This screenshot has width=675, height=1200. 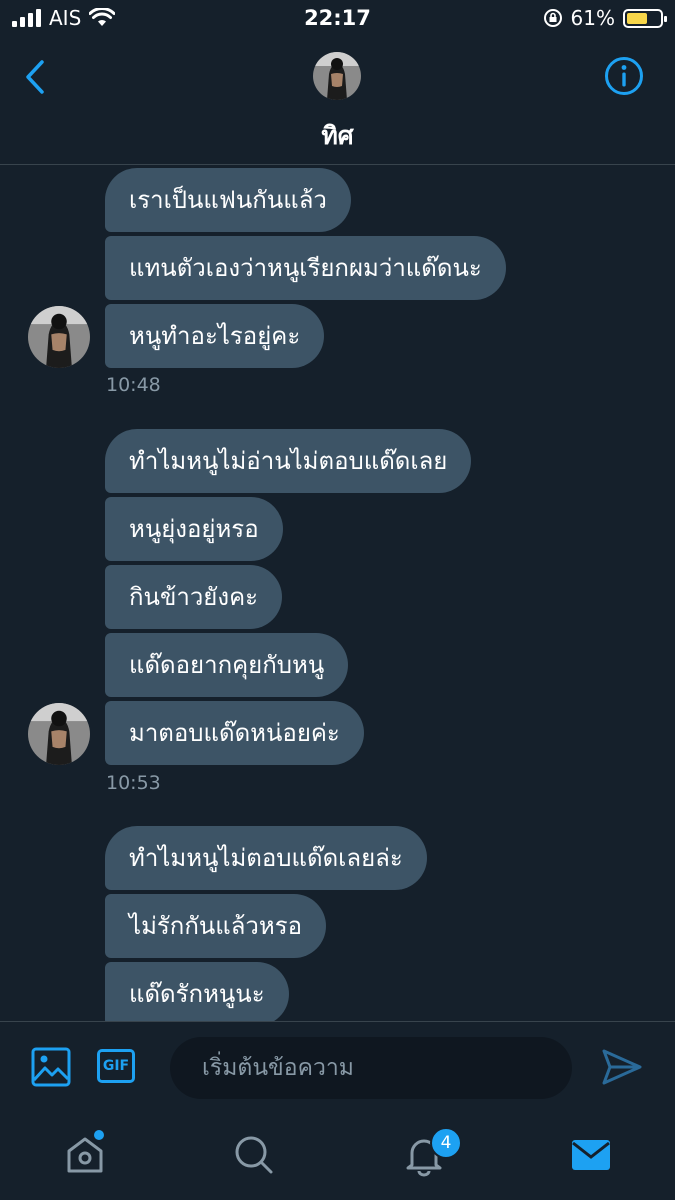 What do you see at coordinates (51, 1067) in the screenshot?
I see `media-icon` at bounding box center [51, 1067].